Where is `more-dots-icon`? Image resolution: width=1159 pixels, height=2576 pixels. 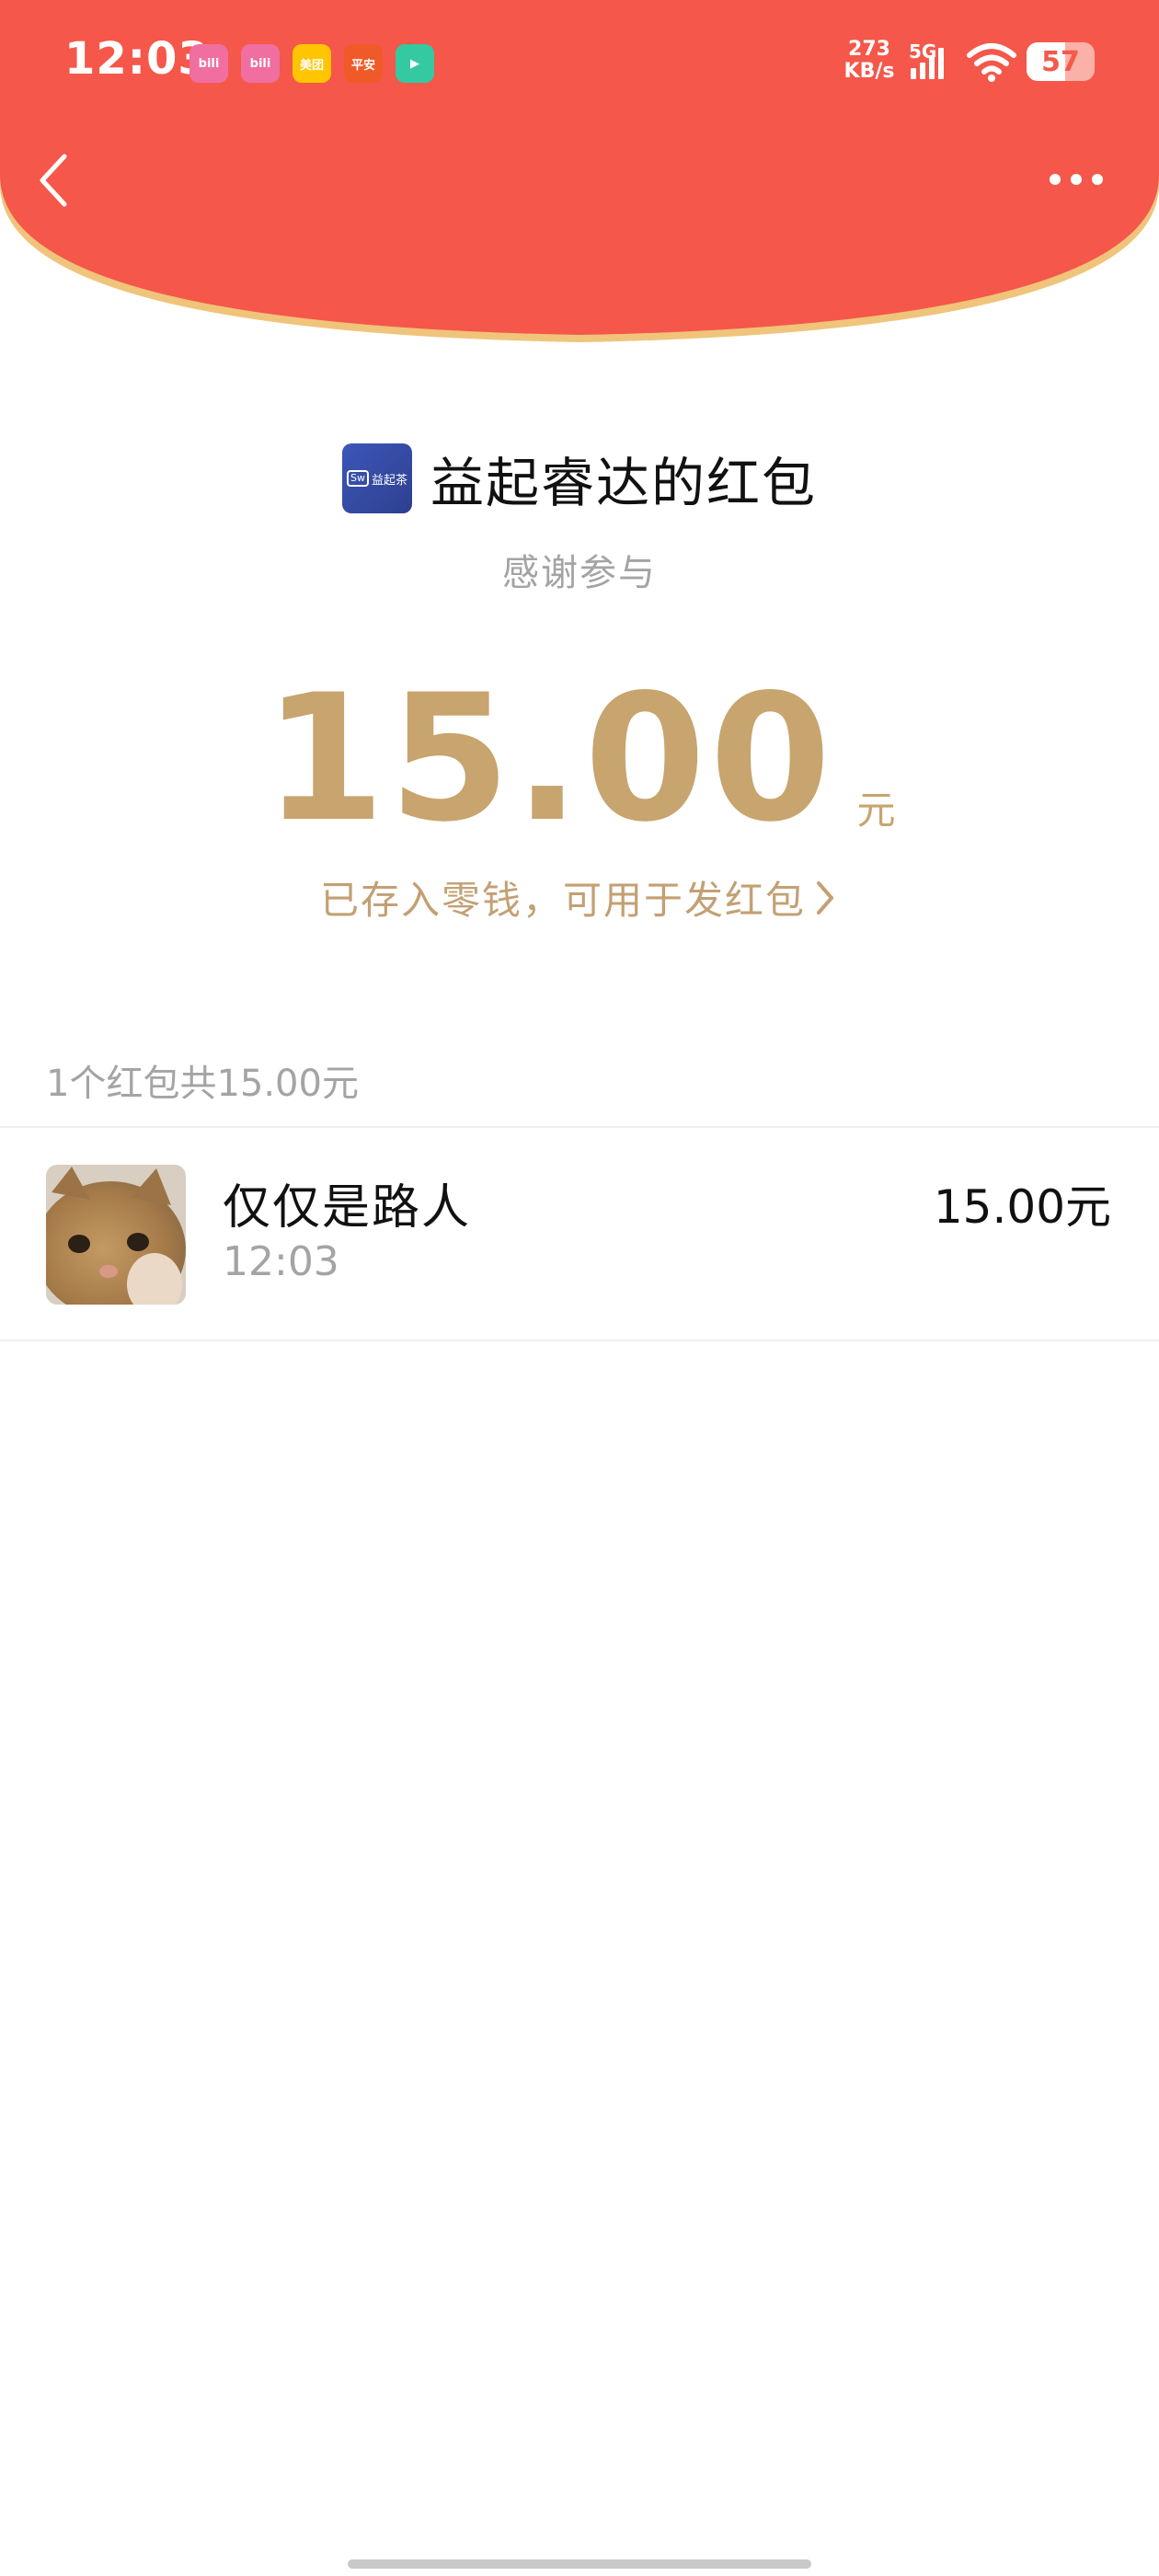
more-dots-icon is located at coordinates (1076, 179).